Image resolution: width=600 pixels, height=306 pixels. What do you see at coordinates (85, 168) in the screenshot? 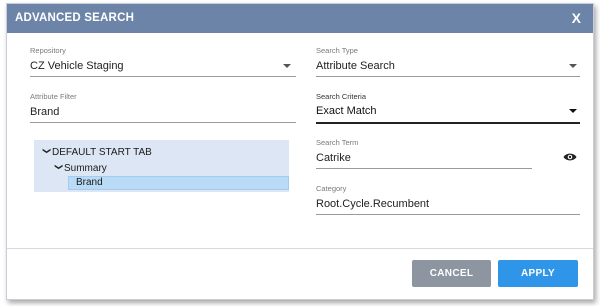
I see `tree-node-label: Summary` at bounding box center [85, 168].